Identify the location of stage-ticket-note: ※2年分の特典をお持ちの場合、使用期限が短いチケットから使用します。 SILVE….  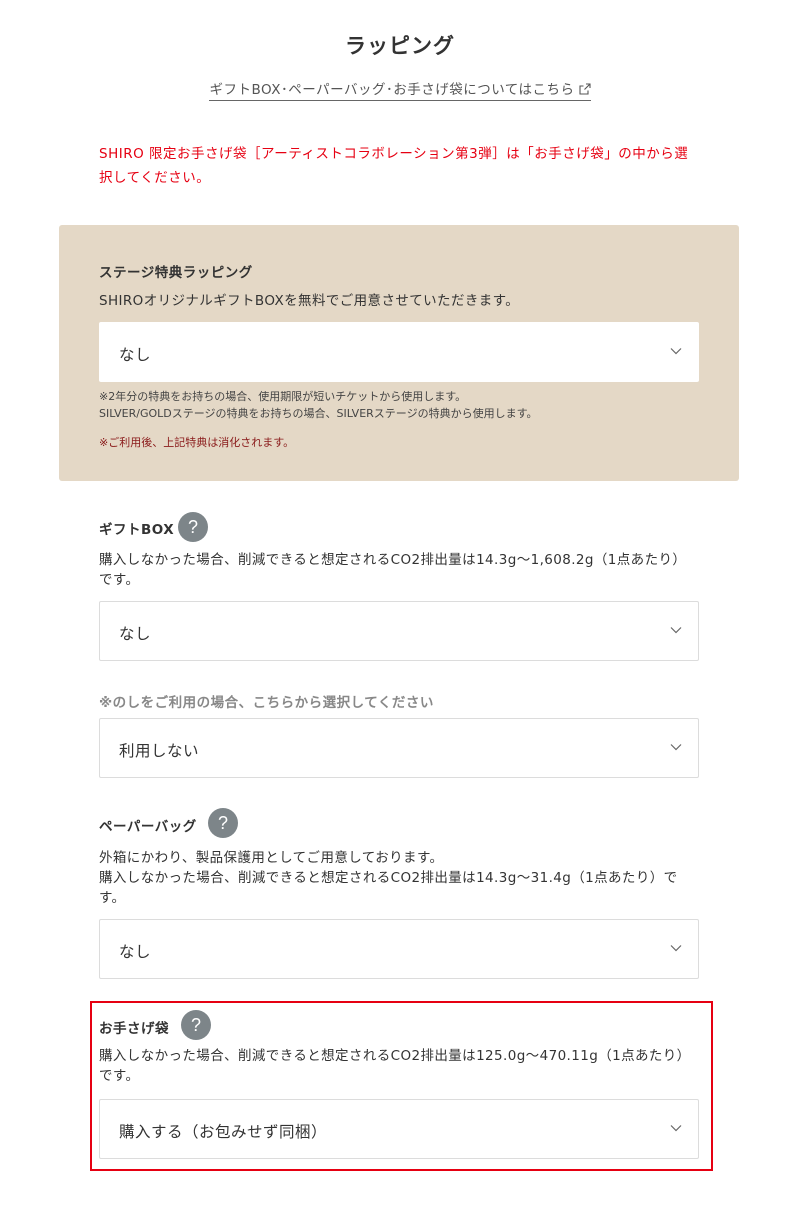
(399, 405).